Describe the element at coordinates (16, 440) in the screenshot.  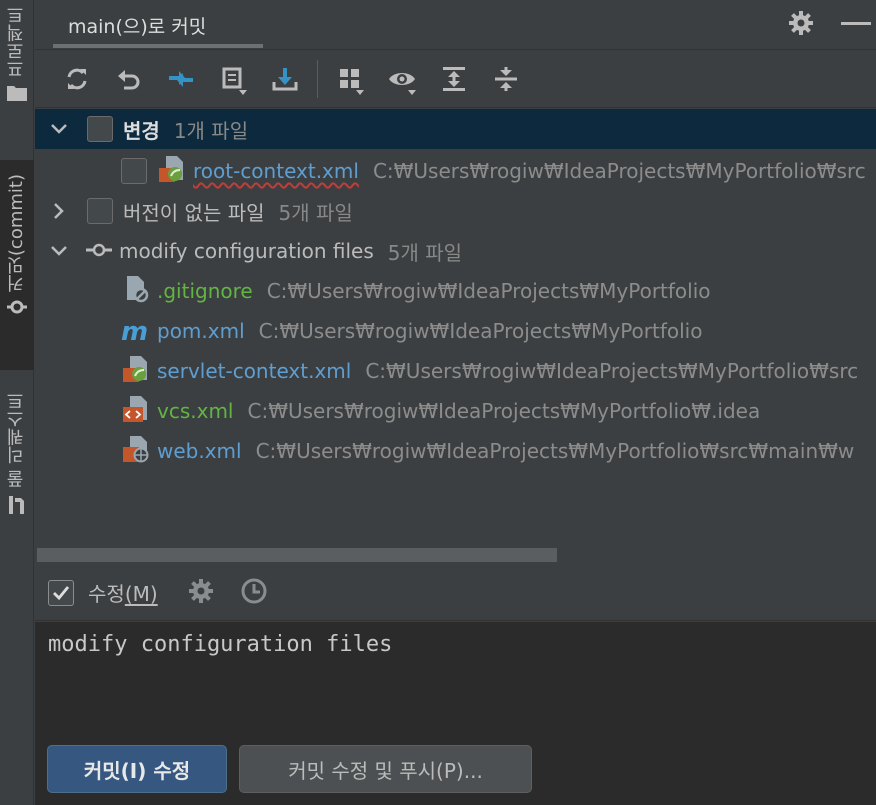
I see `pull-requests-label: 풀 리퀘스트` at that location.